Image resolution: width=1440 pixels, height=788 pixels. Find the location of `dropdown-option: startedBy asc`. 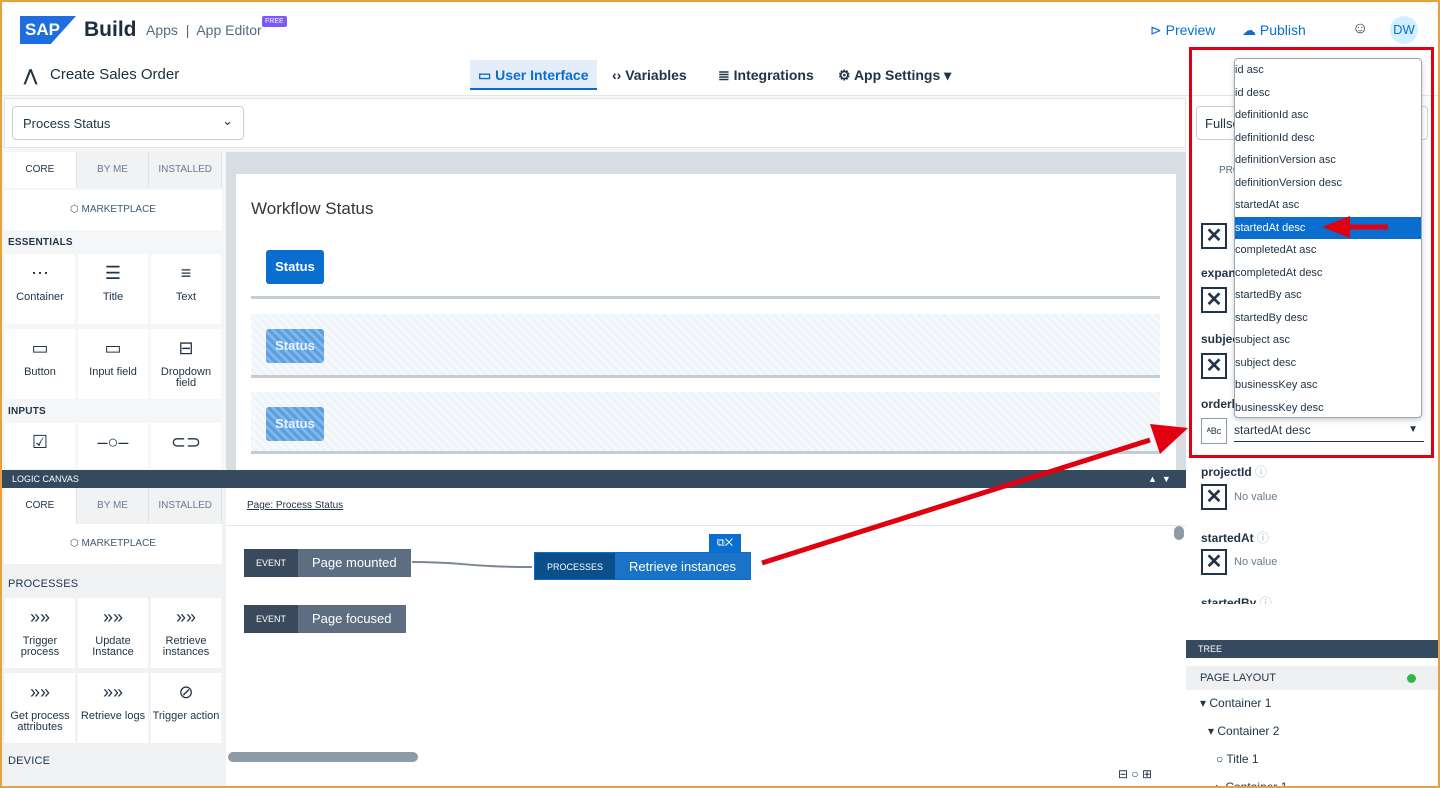

dropdown-option: startedBy asc is located at coordinates (1328, 295).